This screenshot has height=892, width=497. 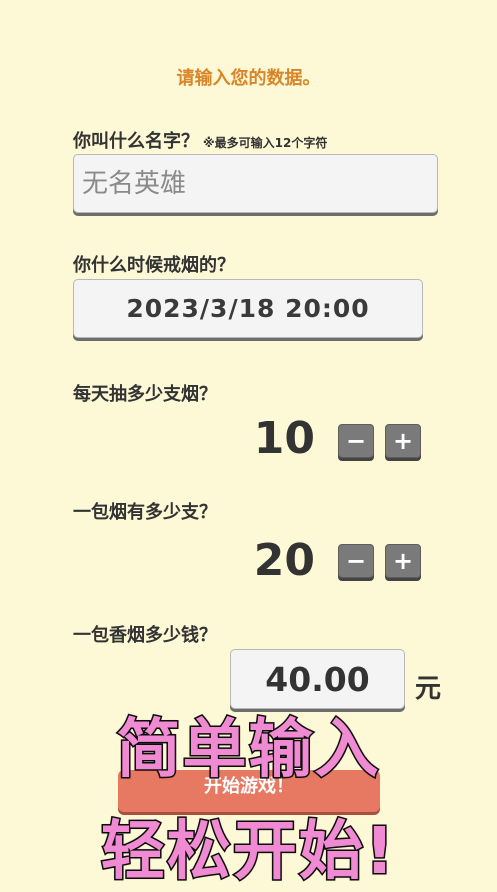 I want to click on name-field-box, so click(x=255, y=183).